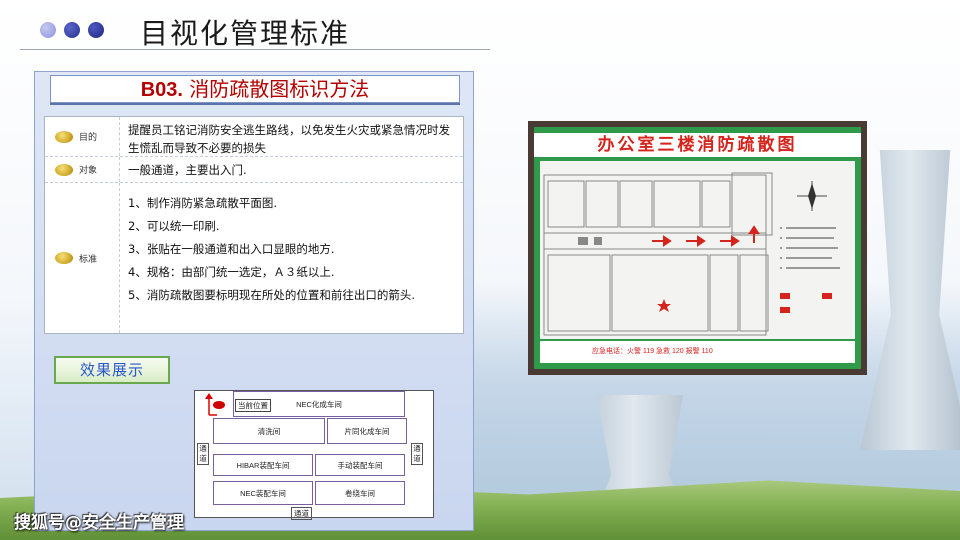  What do you see at coordinates (271, 295) in the screenshot?
I see `list-item: 5、消防疏散图要标明现在所处的位置和前往出口的箭头.` at bounding box center [271, 295].